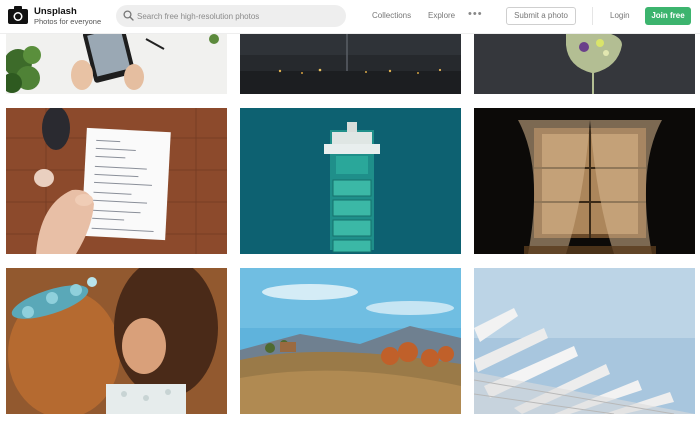  I want to click on photo-aerial-ship, so click(350, 181).